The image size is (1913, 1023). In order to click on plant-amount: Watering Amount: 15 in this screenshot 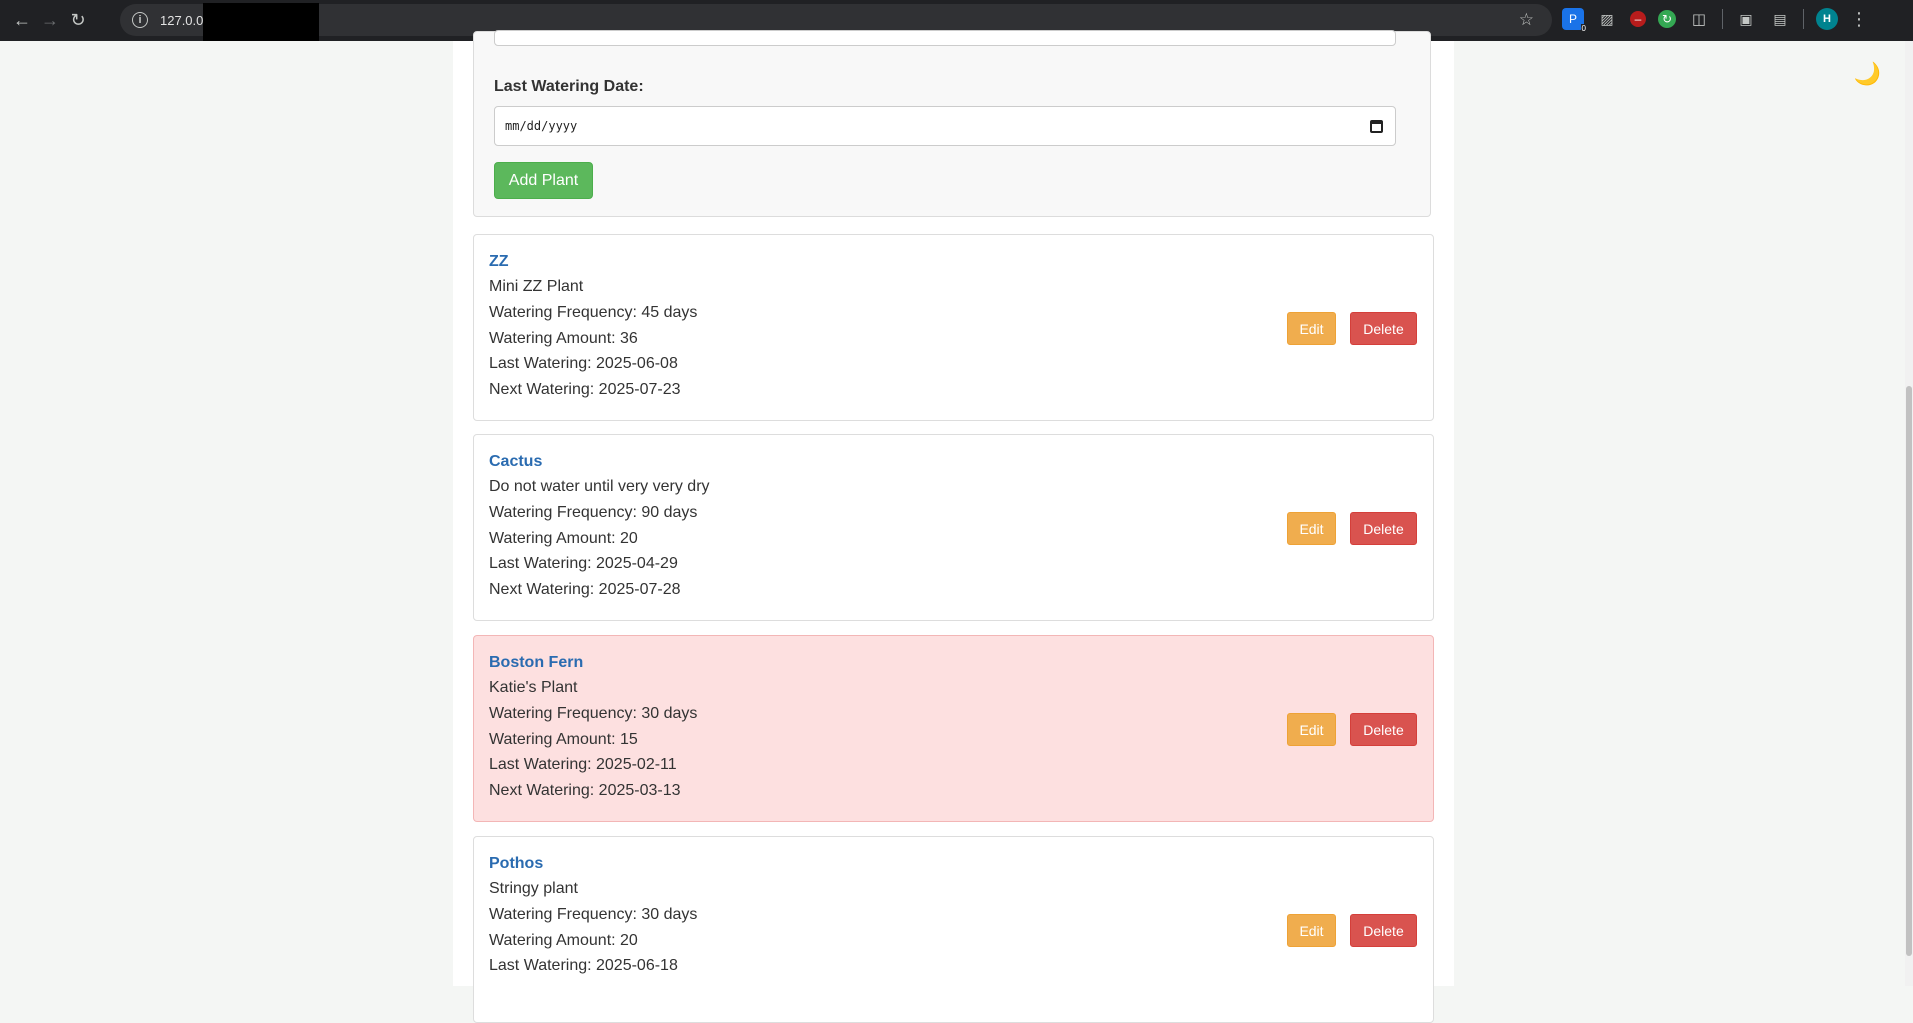, I will do `click(563, 739)`.